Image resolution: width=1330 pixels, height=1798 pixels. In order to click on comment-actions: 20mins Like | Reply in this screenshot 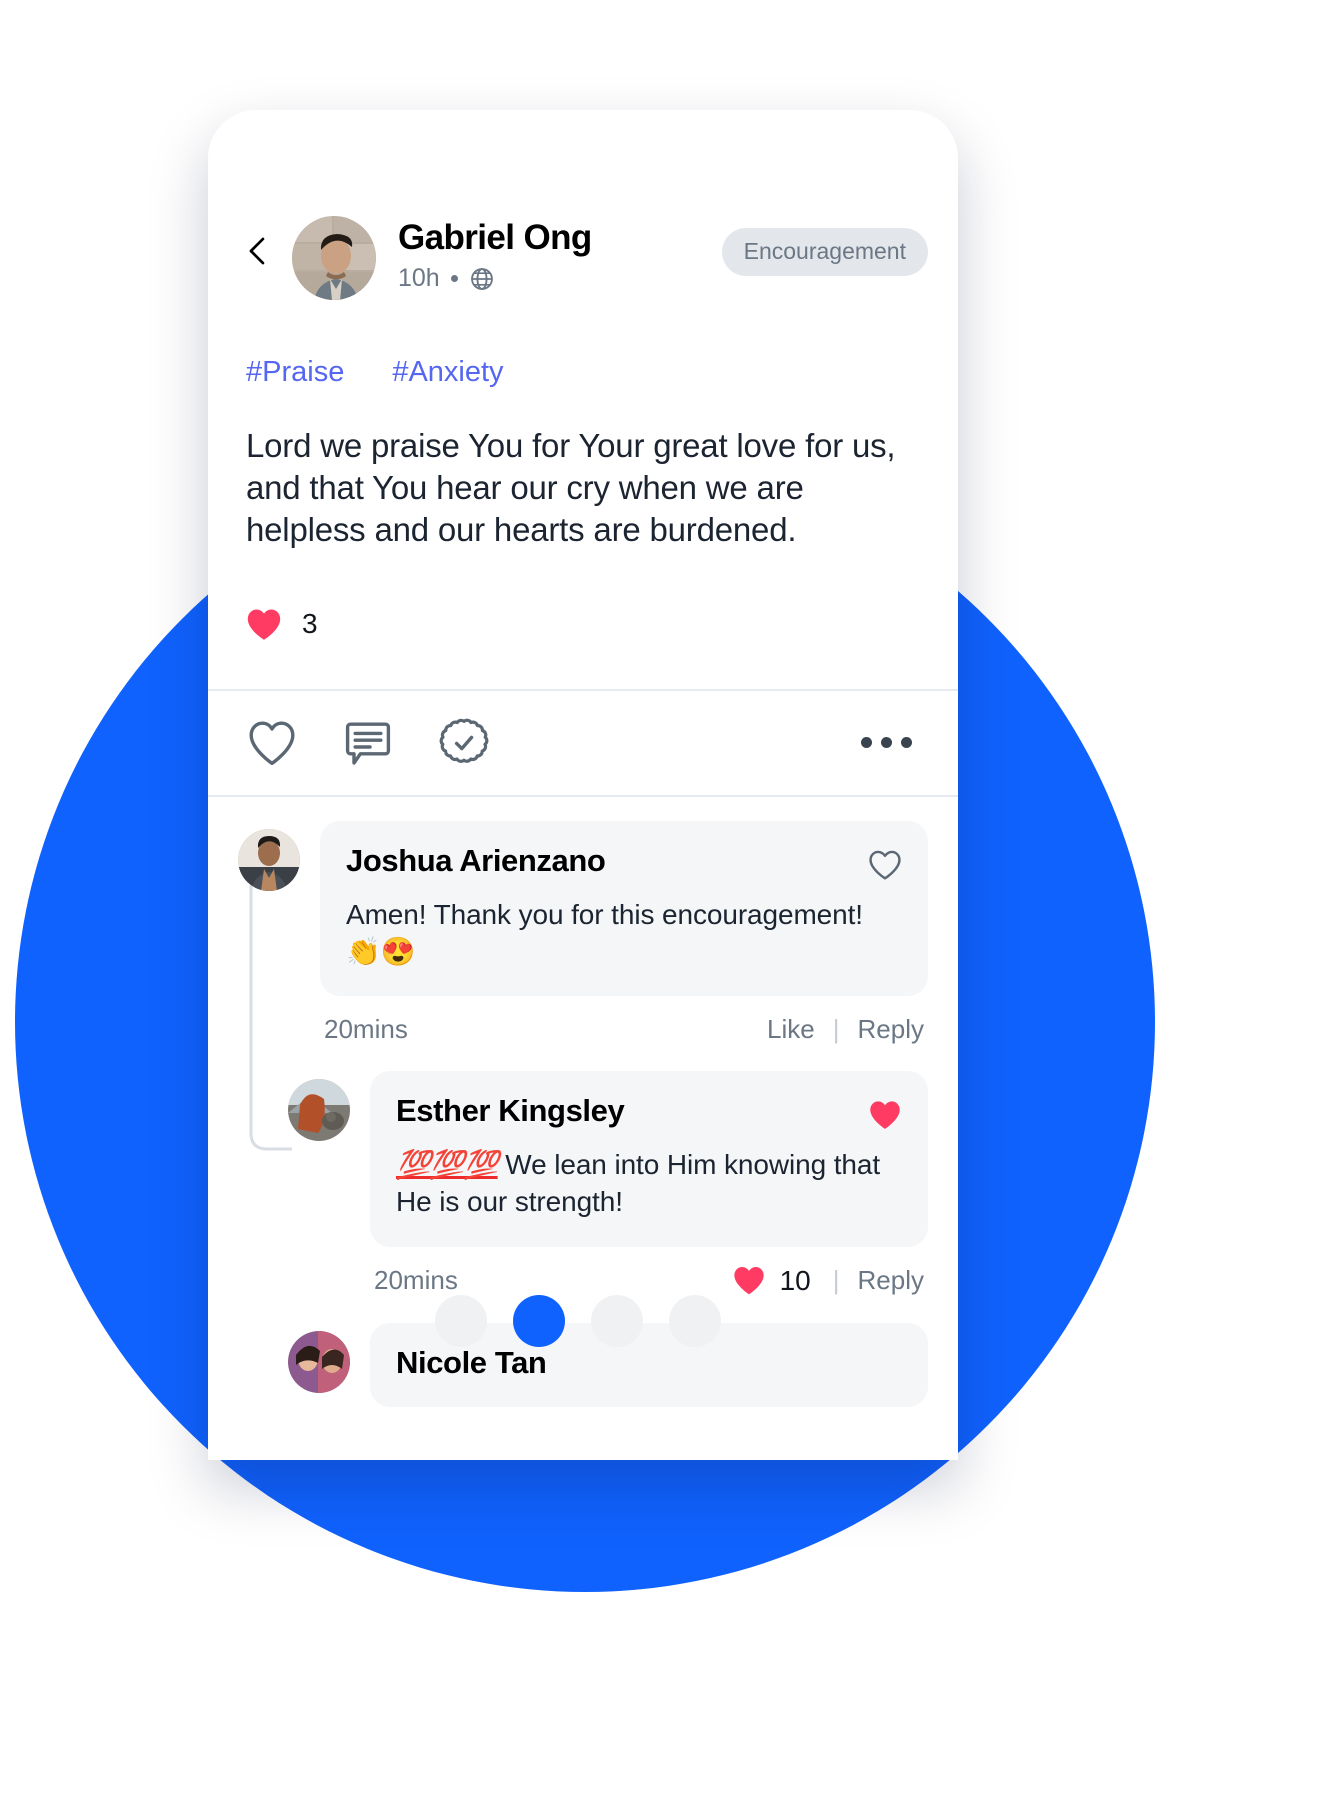, I will do `click(624, 1029)`.